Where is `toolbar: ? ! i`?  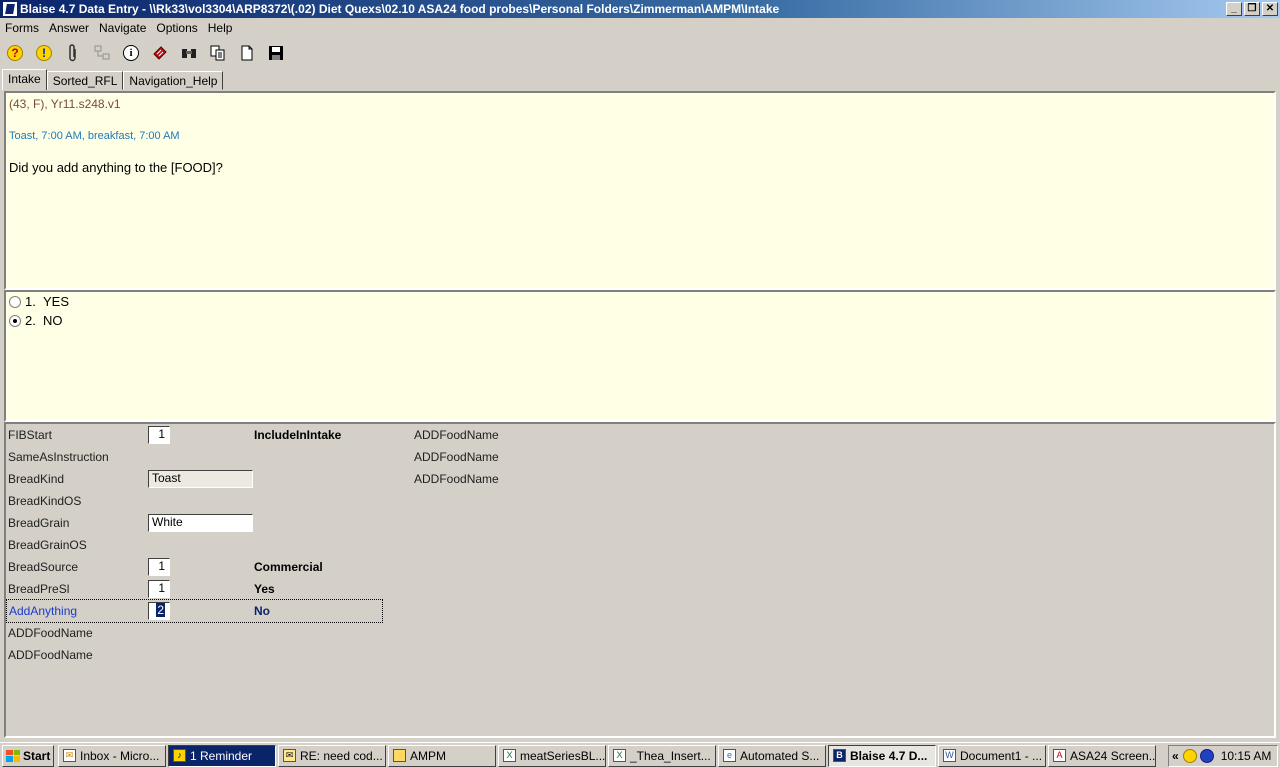 toolbar: ? ! i is located at coordinates (640, 53).